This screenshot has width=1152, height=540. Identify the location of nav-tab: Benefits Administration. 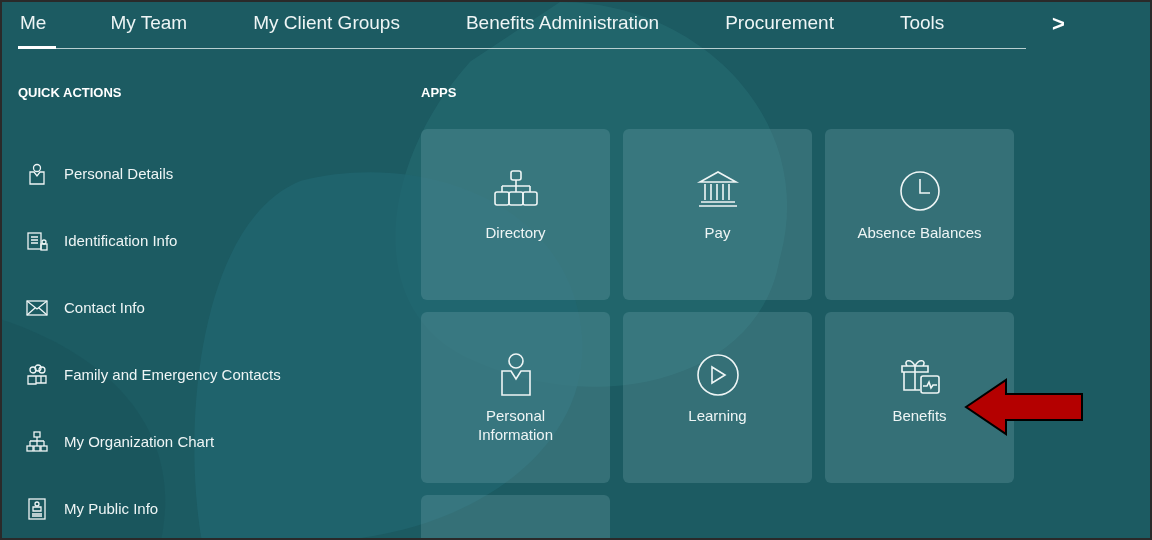
(562, 25).